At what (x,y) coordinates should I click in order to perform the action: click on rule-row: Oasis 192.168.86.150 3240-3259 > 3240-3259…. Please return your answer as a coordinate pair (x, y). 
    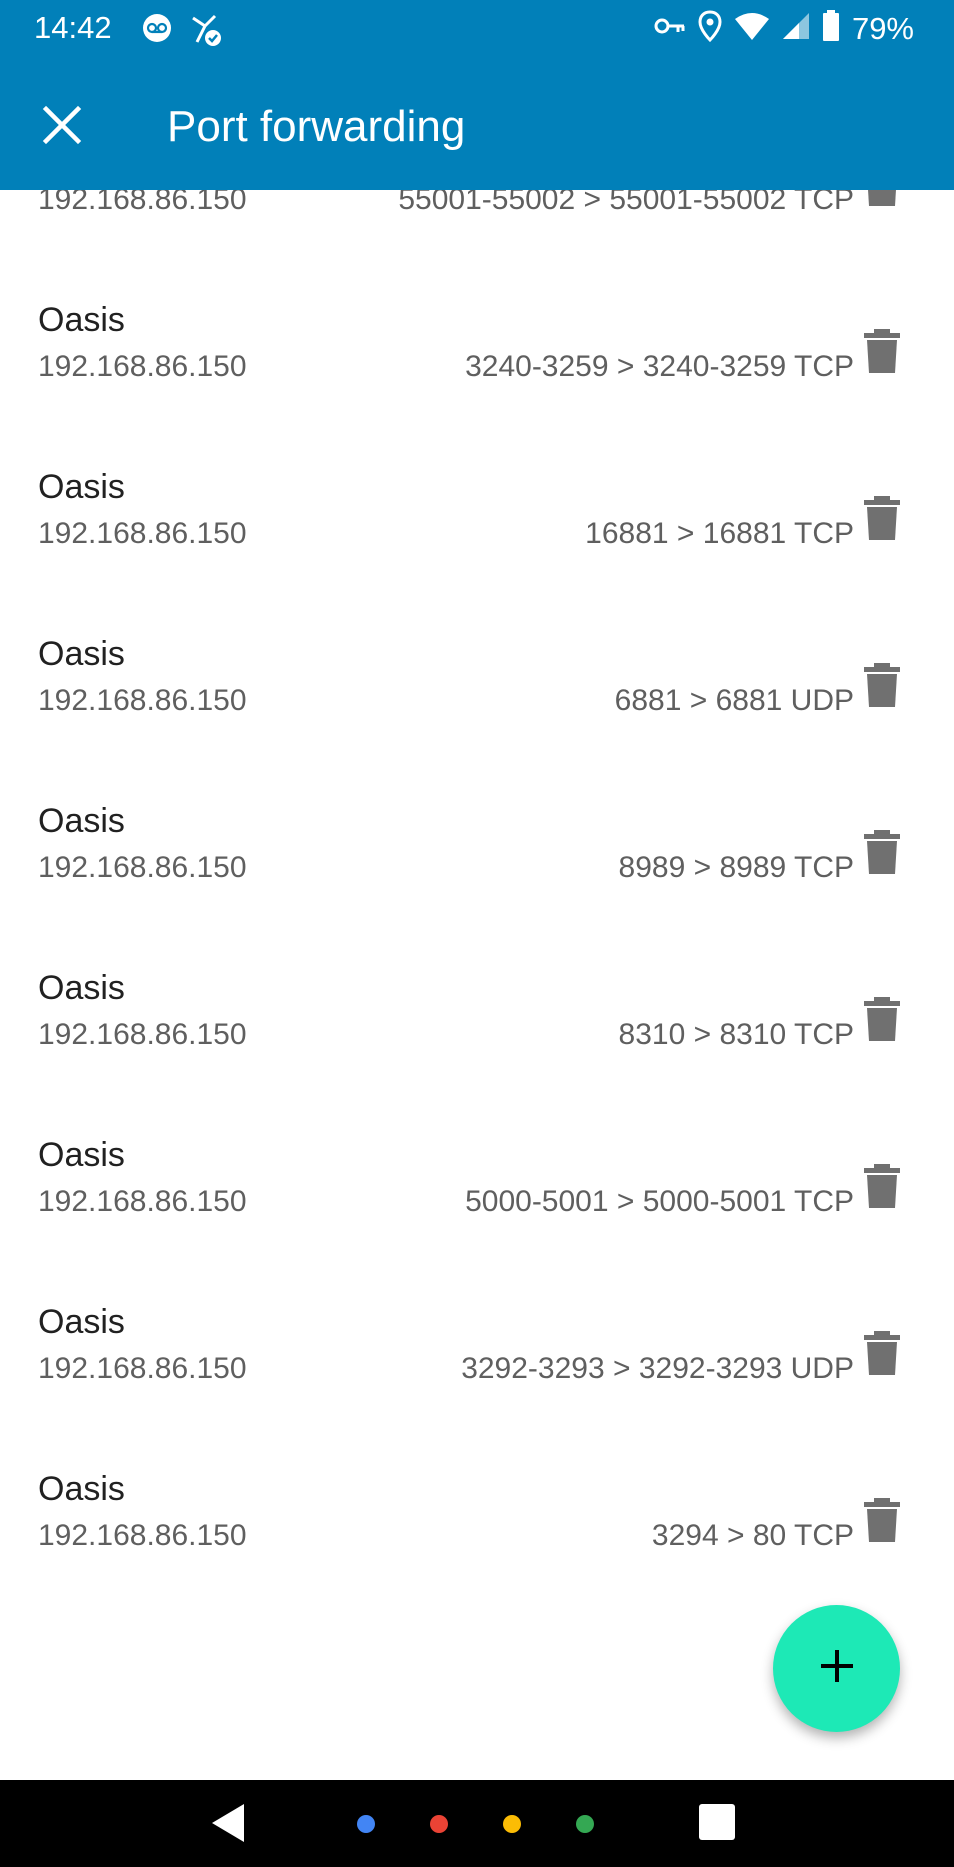
    Looking at the image, I should click on (477, 301).